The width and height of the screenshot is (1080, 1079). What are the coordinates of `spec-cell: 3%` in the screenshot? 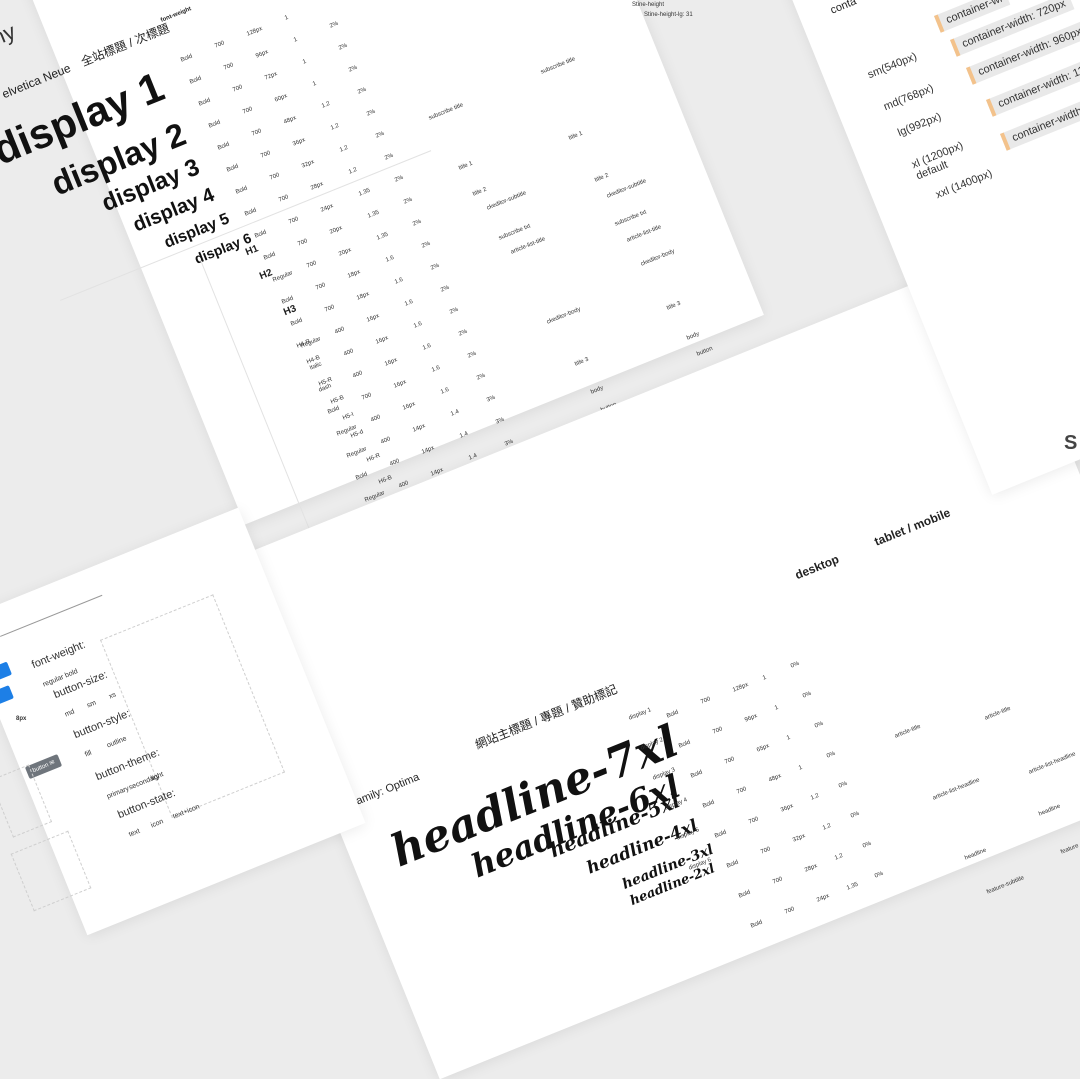 It's located at (500, 421).